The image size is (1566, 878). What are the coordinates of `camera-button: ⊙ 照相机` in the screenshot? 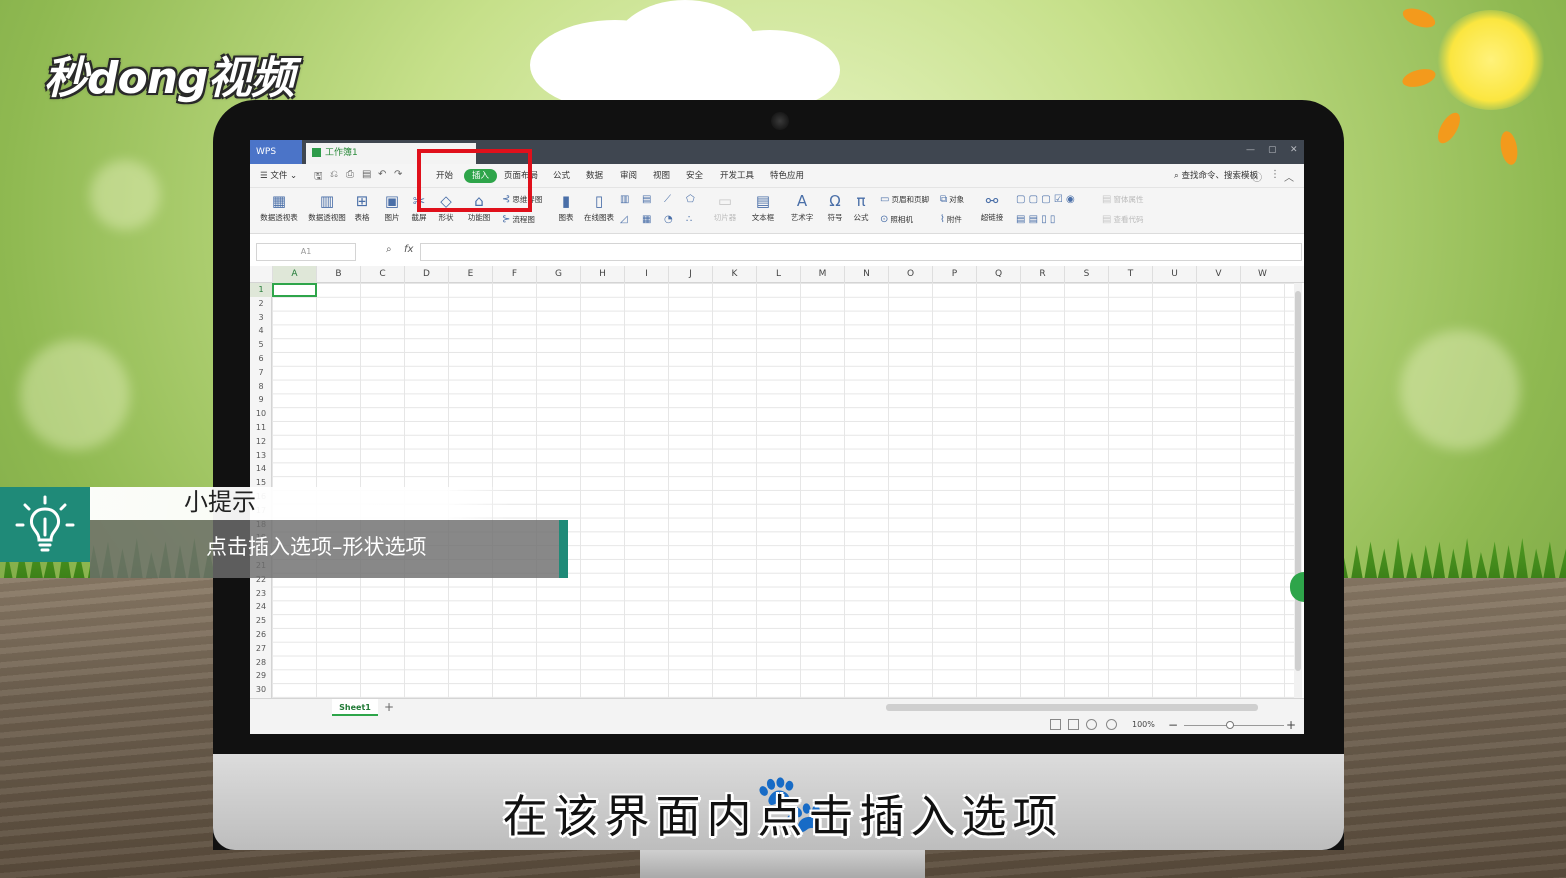 It's located at (896, 219).